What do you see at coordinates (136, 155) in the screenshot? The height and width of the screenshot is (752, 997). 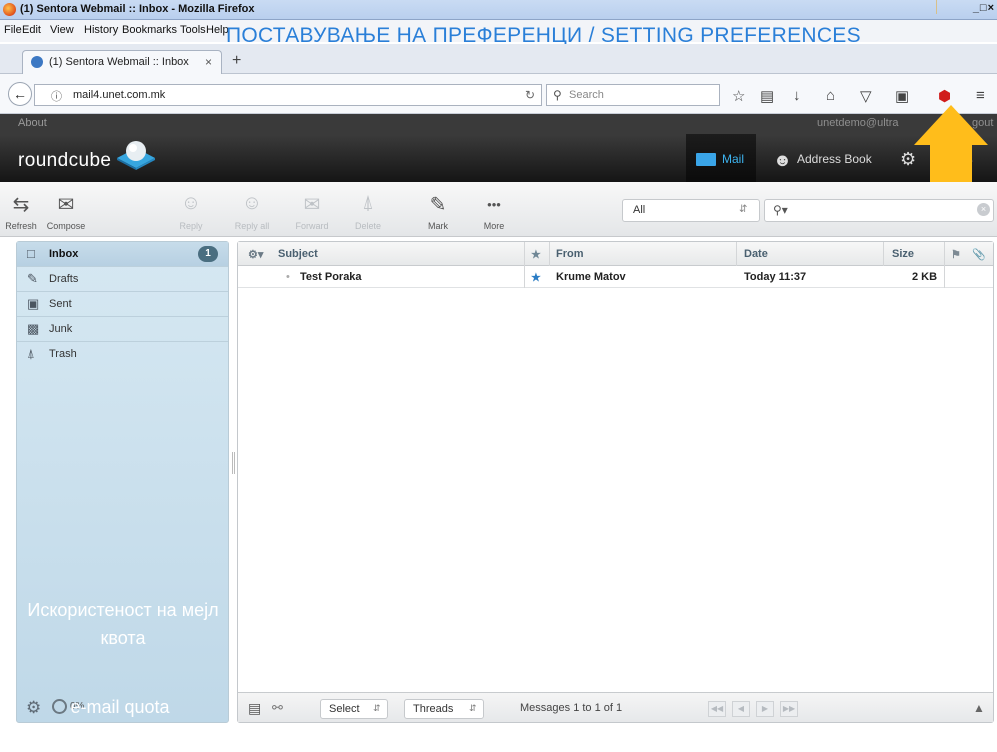 I see `roundcube-logo-icon` at bounding box center [136, 155].